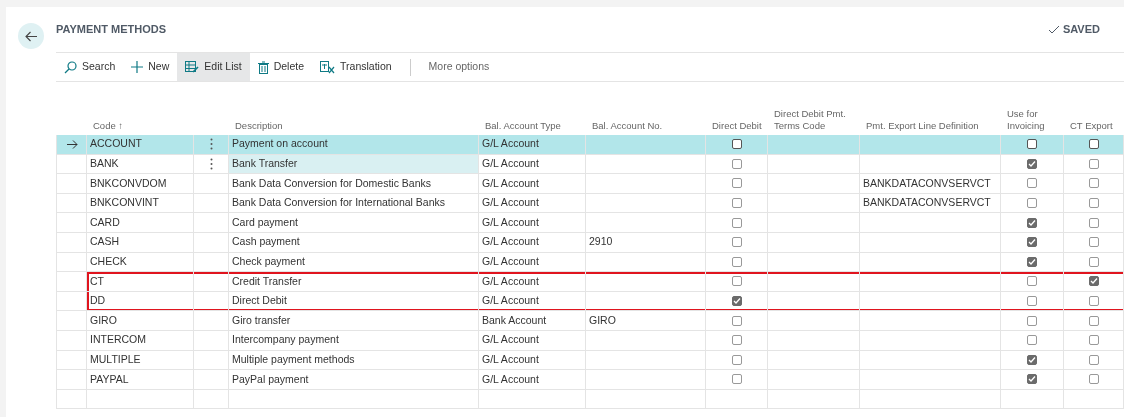 The width and height of the screenshot is (1124, 417). Describe the element at coordinates (356, 67) in the screenshot. I see `toolbar-button: Translation` at that location.